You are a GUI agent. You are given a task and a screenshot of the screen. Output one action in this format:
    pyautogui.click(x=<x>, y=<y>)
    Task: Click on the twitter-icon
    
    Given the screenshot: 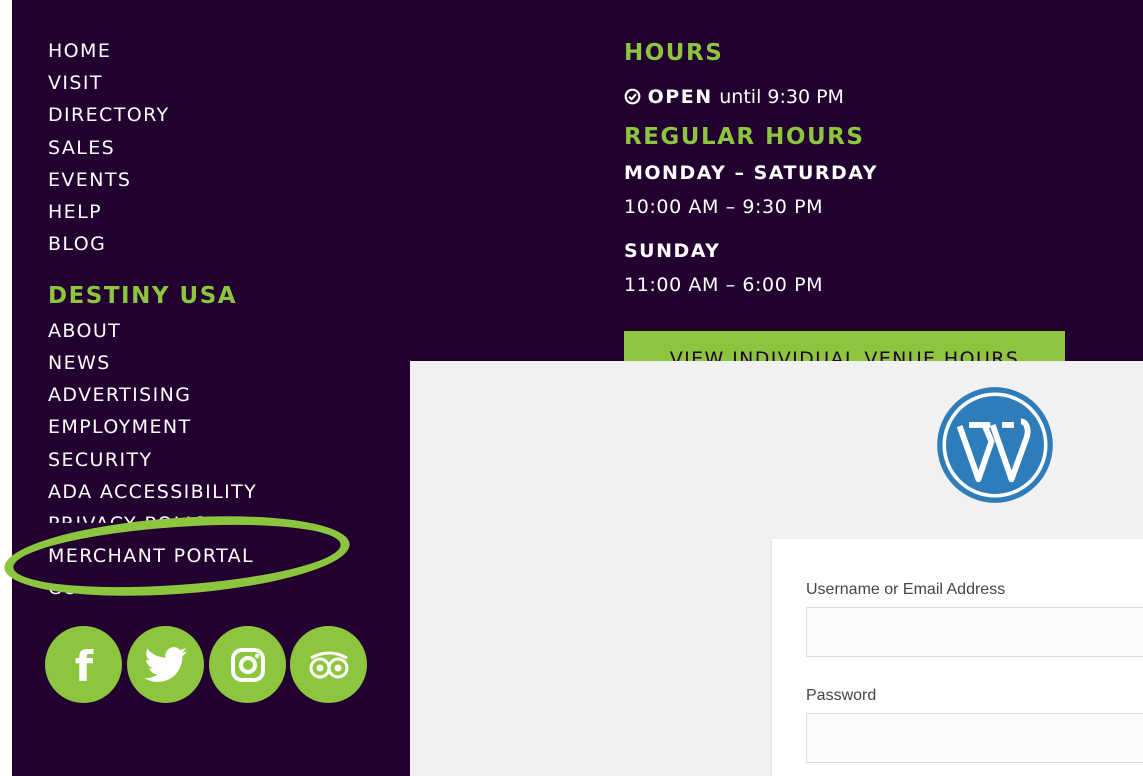 What is the action you would take?
    pyautogui.click(x=165, y=664)
    